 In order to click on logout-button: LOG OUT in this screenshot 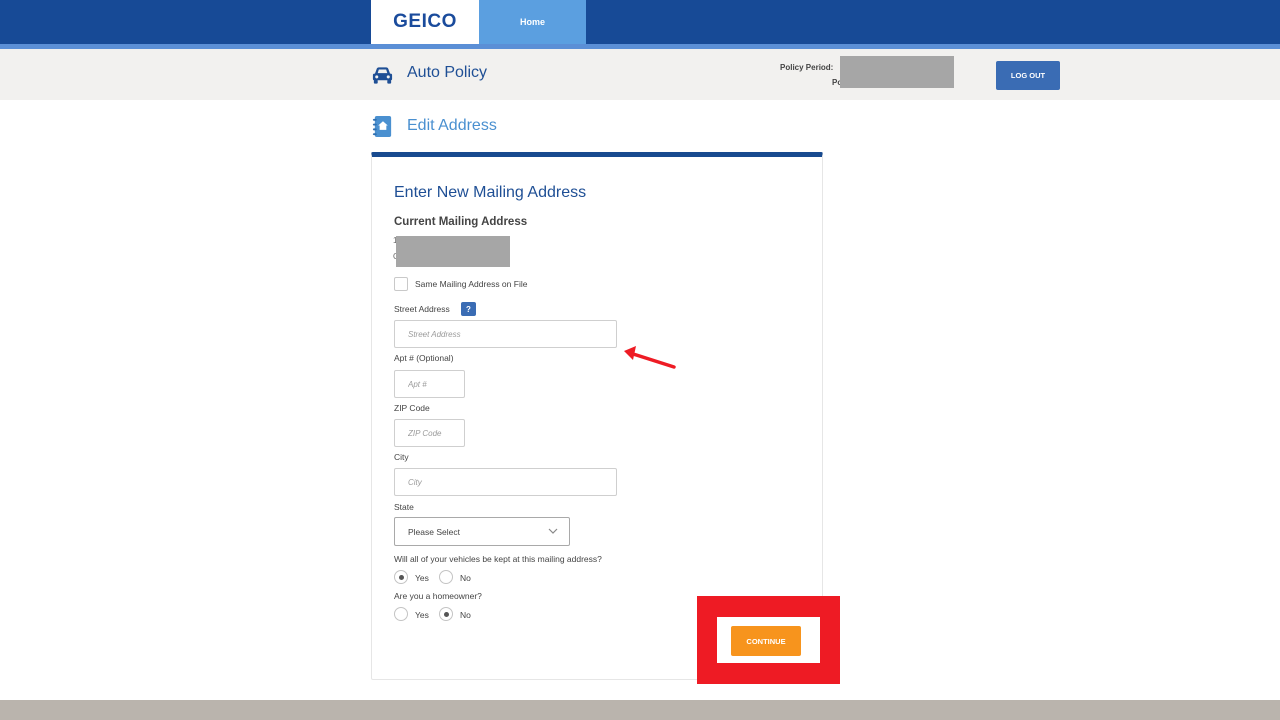, I will do `click(1028, 75)`.